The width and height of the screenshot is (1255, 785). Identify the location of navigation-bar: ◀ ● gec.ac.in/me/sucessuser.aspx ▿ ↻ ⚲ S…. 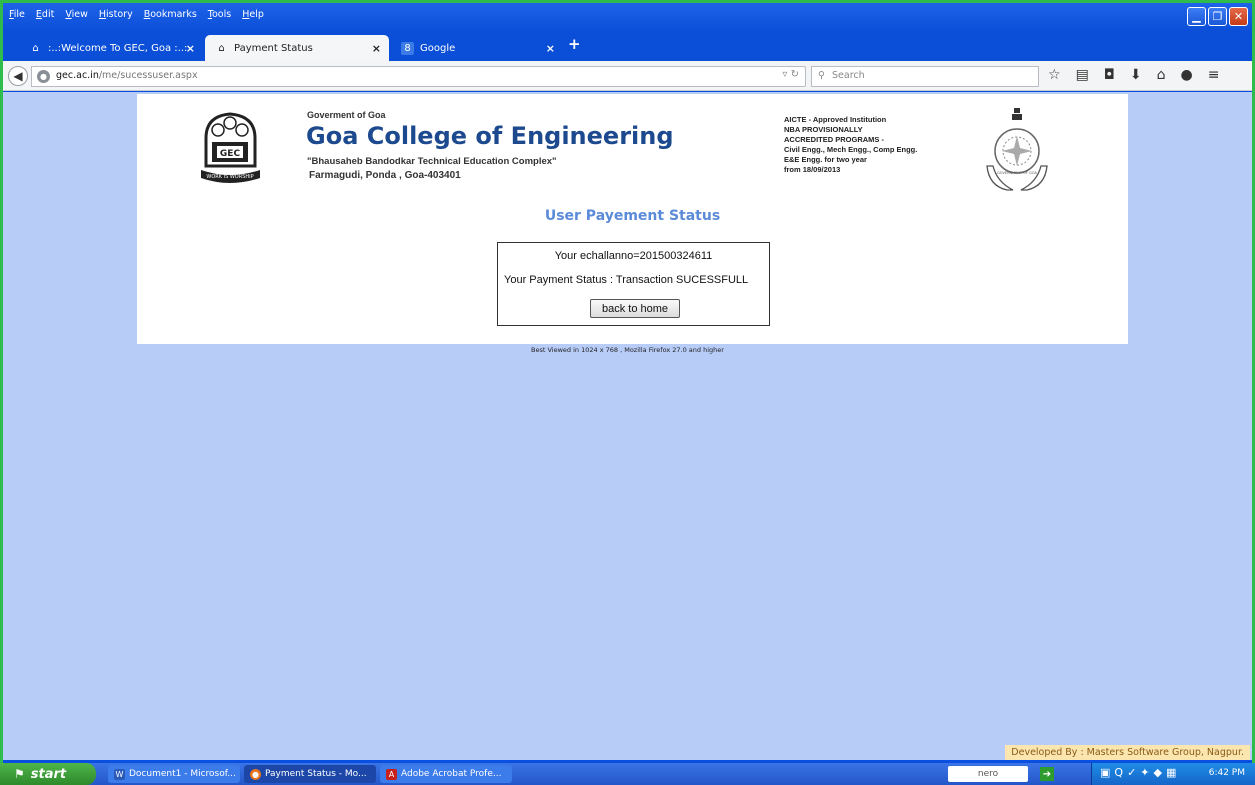
(627, 76).